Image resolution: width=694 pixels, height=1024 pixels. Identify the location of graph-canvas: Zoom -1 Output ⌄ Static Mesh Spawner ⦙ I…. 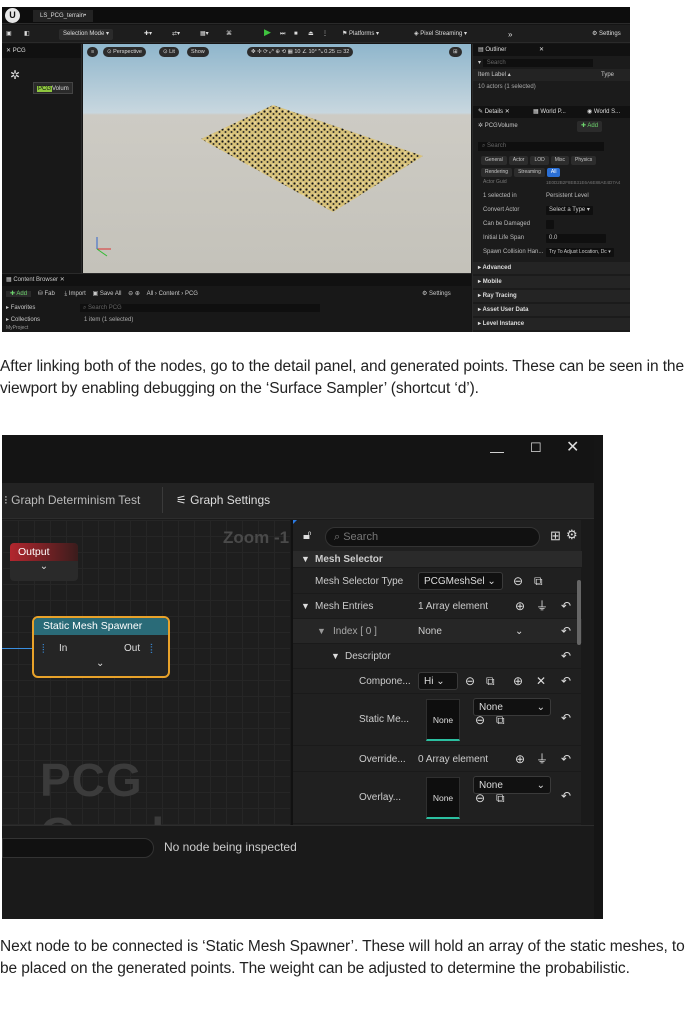
(146, 690).